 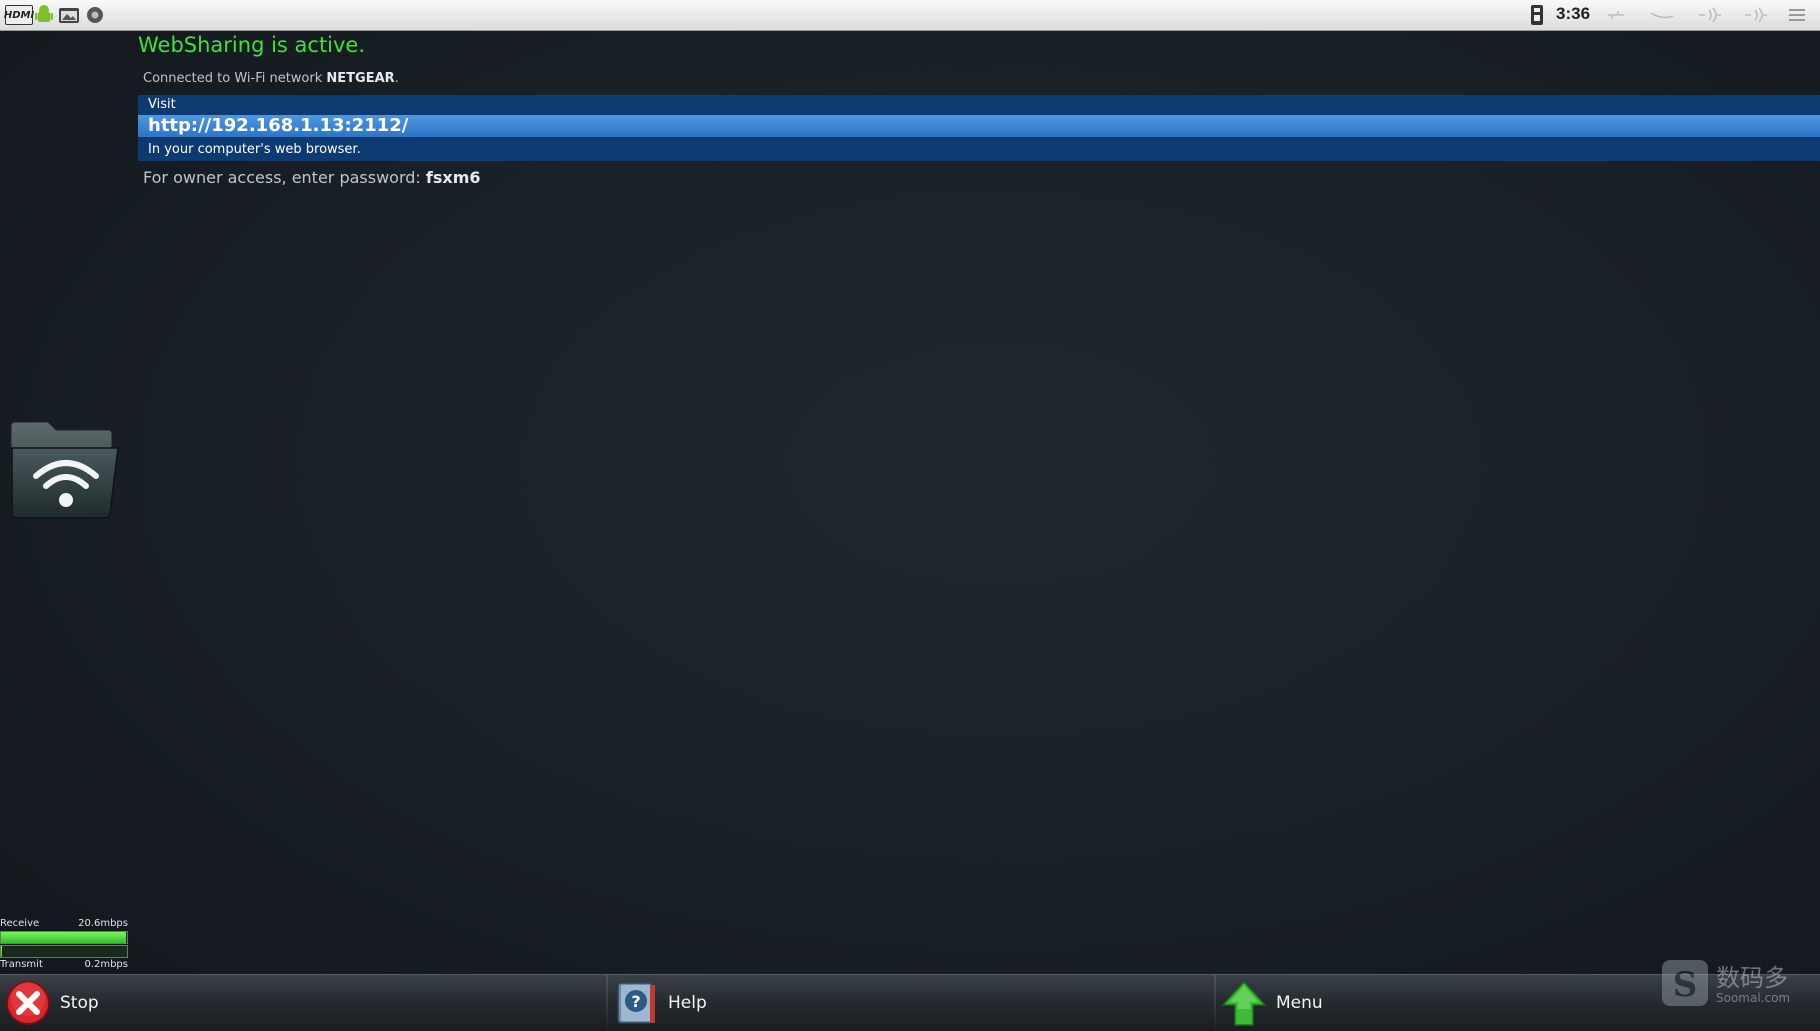 I want to click on record-icon, so click(x=95, y=15).